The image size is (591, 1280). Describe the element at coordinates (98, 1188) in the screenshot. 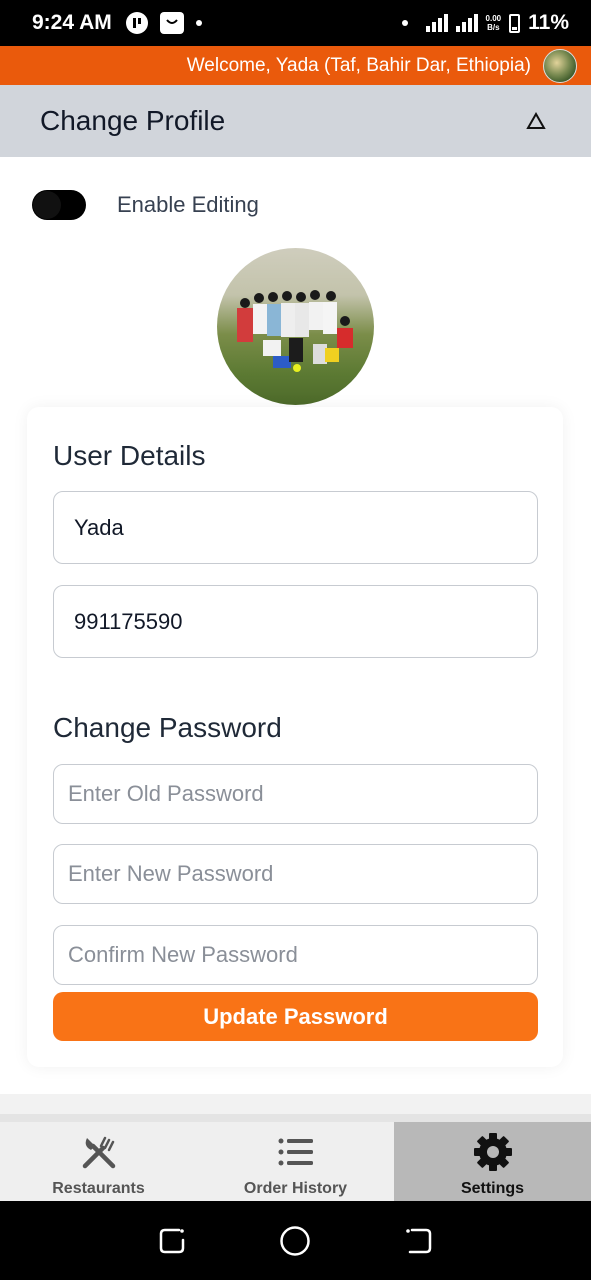

I see `nav-label-restaurants: Restaurants` at that location.